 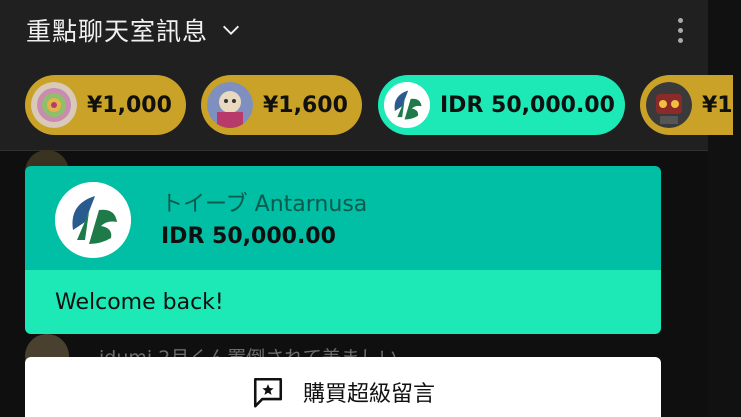 I want to click on ticker-chip: ¥1,600, so click(x=281, y=105).